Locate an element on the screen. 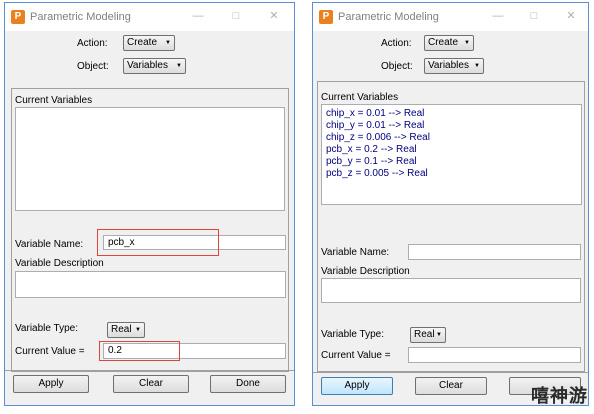 The width and height of the screenshot is (594, 414). current-variables-list is located at coordinates (150, 159).